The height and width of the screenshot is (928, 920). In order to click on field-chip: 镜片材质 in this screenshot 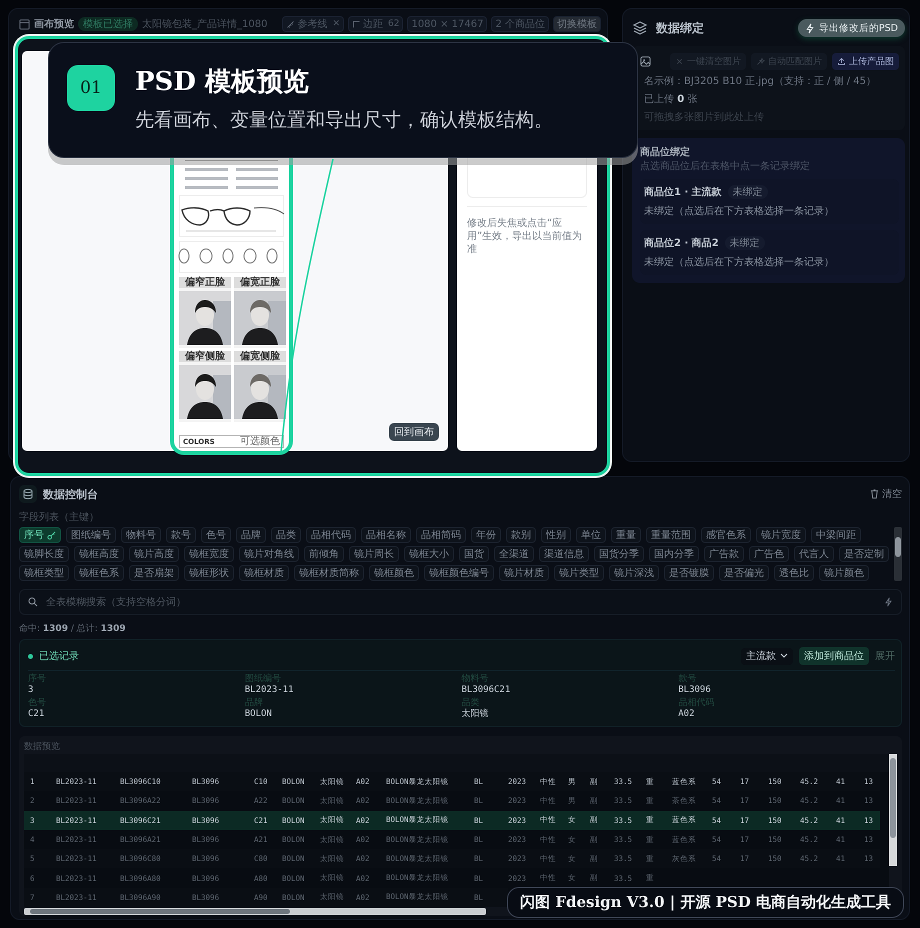, I will do `click(524, 573)`.